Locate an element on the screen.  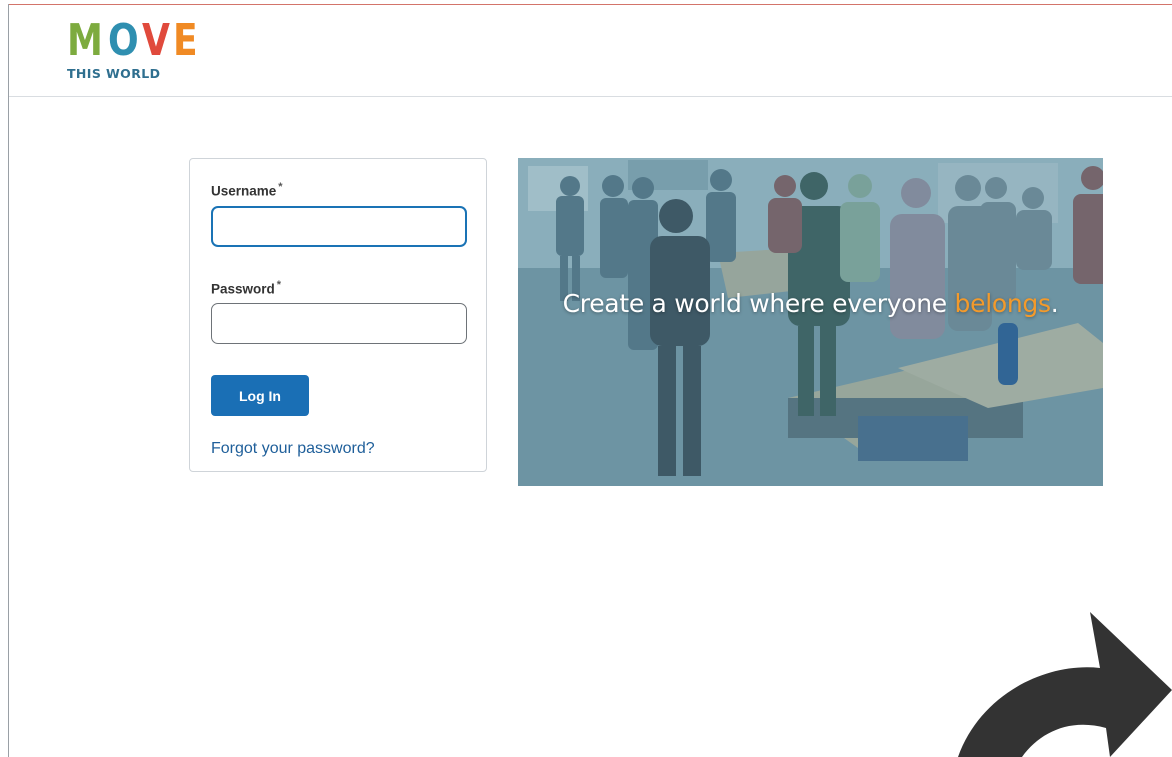
logo-wordmark: M O V E is located at coordinates (132, 40).